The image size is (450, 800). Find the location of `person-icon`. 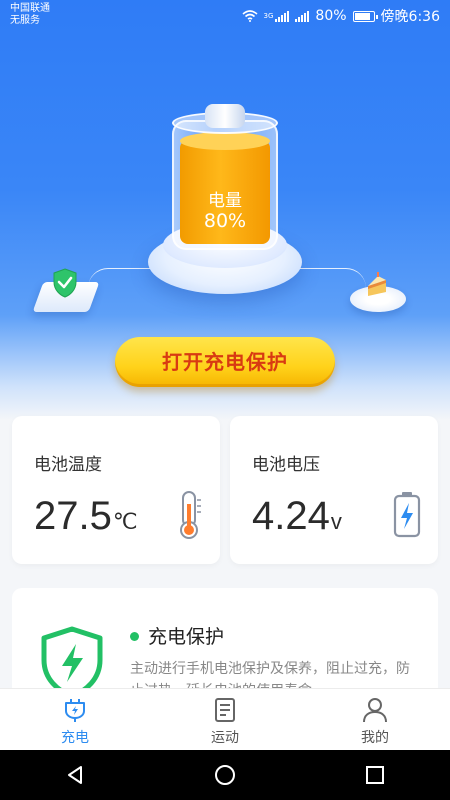

person-icon is located at coordinates (375, 710).